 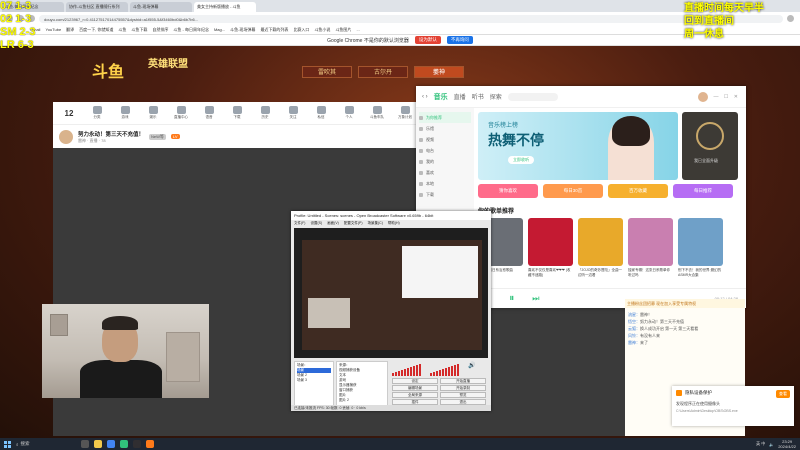 What do you see at coordinates (638, 191) in the screenshot?
I see `category-button: 百万收藏` at bounding box center [638, 191].